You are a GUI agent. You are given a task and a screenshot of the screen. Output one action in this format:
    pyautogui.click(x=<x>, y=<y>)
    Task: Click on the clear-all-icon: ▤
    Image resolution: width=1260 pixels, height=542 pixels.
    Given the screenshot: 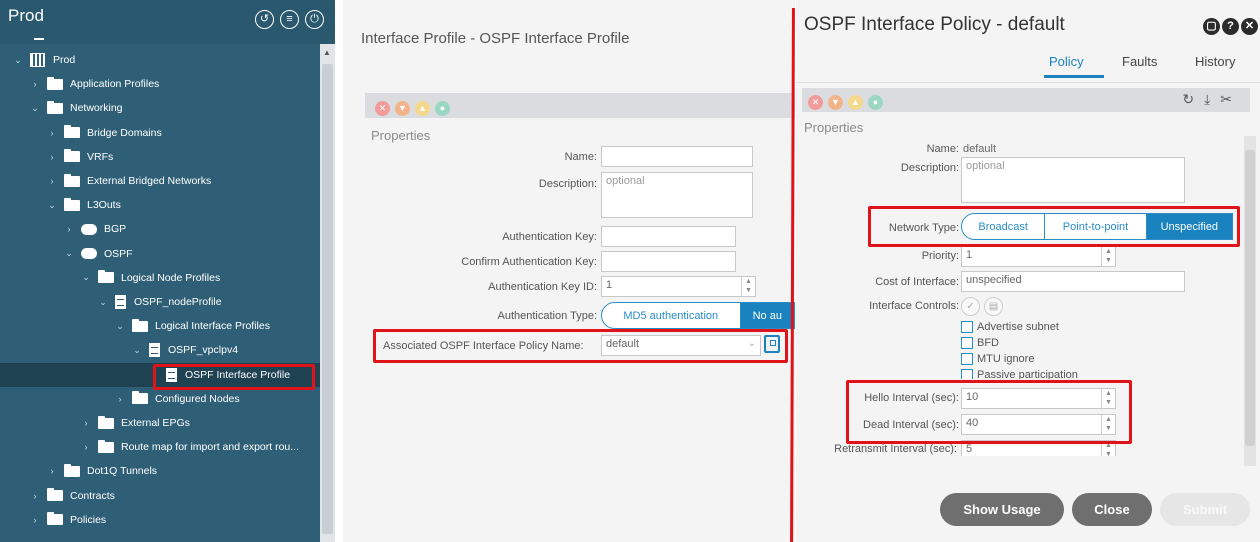 What is the action you would take?
    pyautogui.click(x=993, y=306)
    